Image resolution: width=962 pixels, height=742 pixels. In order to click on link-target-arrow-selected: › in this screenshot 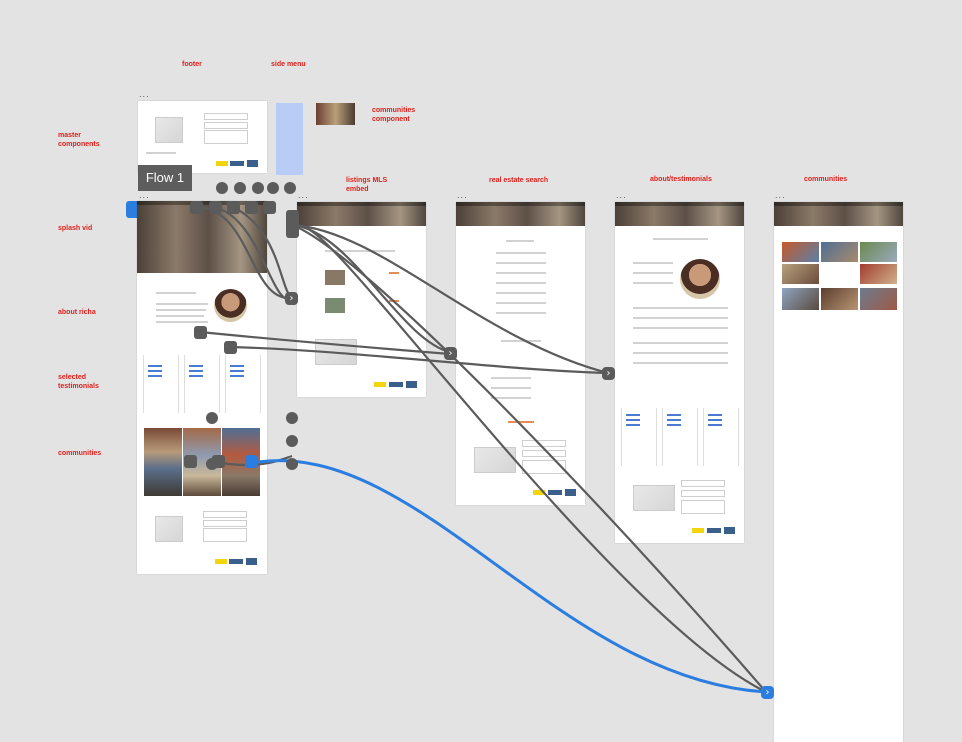, I will do `click(767, 692)`.